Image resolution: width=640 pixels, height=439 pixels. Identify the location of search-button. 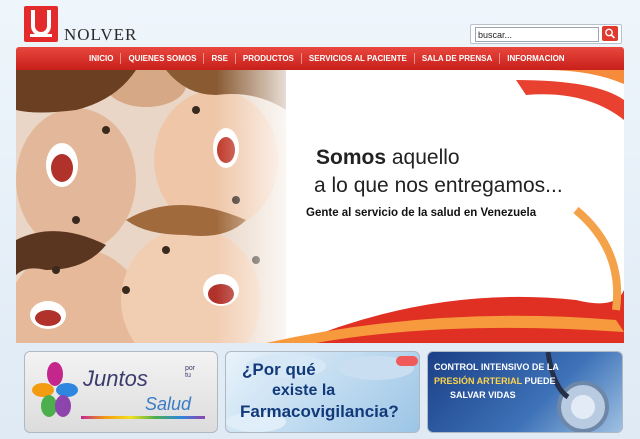
(610, 33).